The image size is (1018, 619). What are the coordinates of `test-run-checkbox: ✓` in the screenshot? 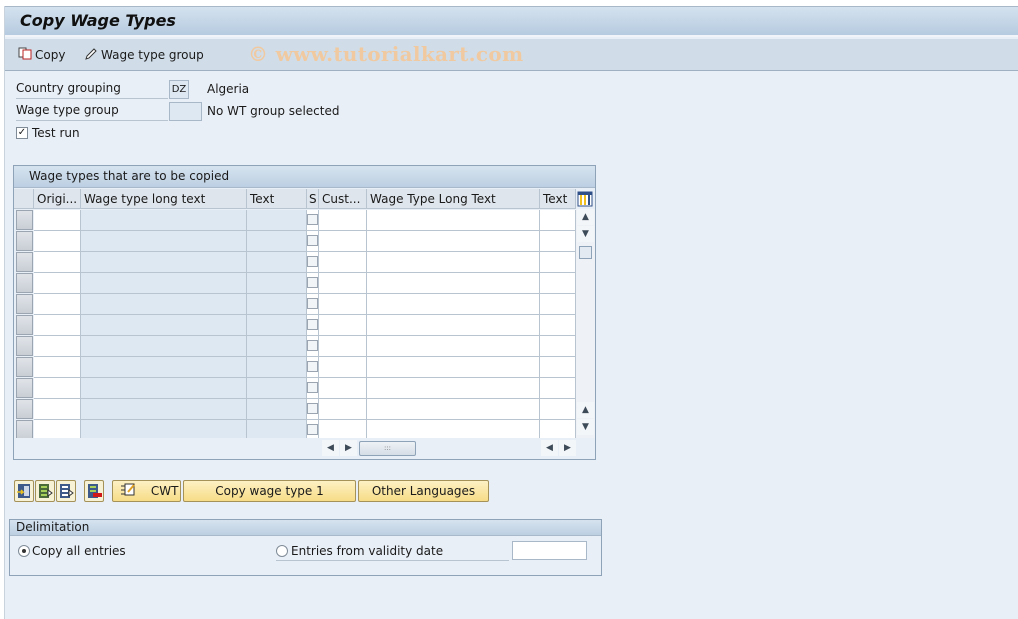 It's located at (22, 133).